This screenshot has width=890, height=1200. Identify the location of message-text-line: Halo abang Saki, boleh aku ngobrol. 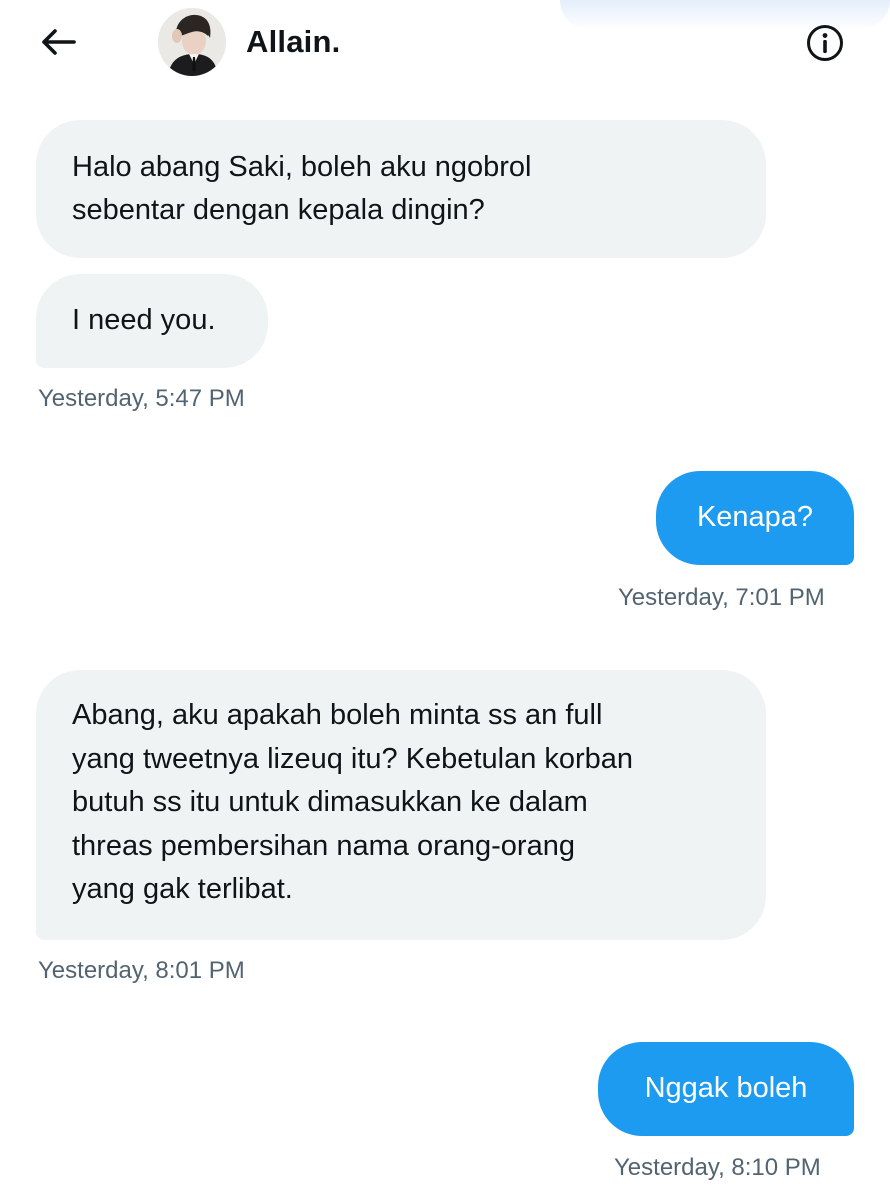
(302, 167).